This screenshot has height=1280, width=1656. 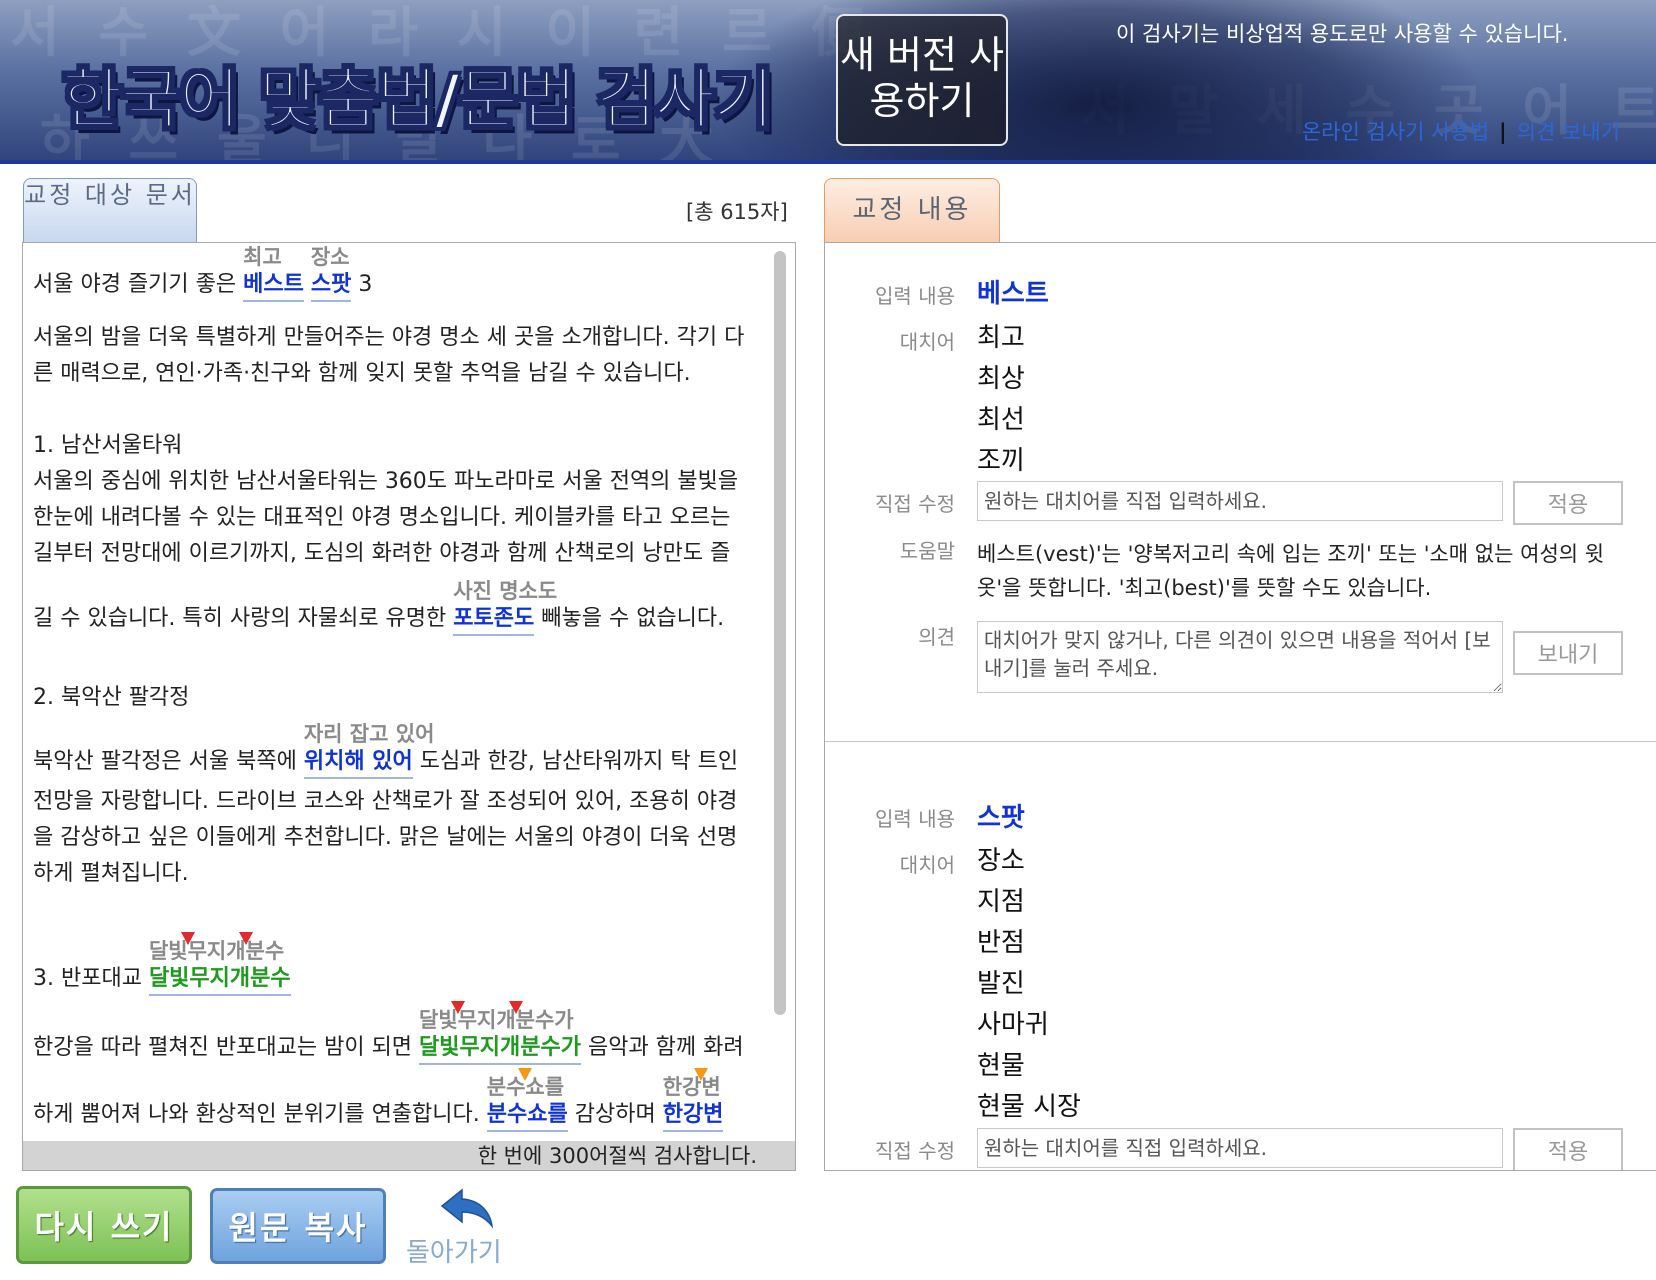 I want to click on noncommercial-notice: 이 검사기는 비상업적 용도로만 사용할 수 있습니다., so click(x=1342, y=34).